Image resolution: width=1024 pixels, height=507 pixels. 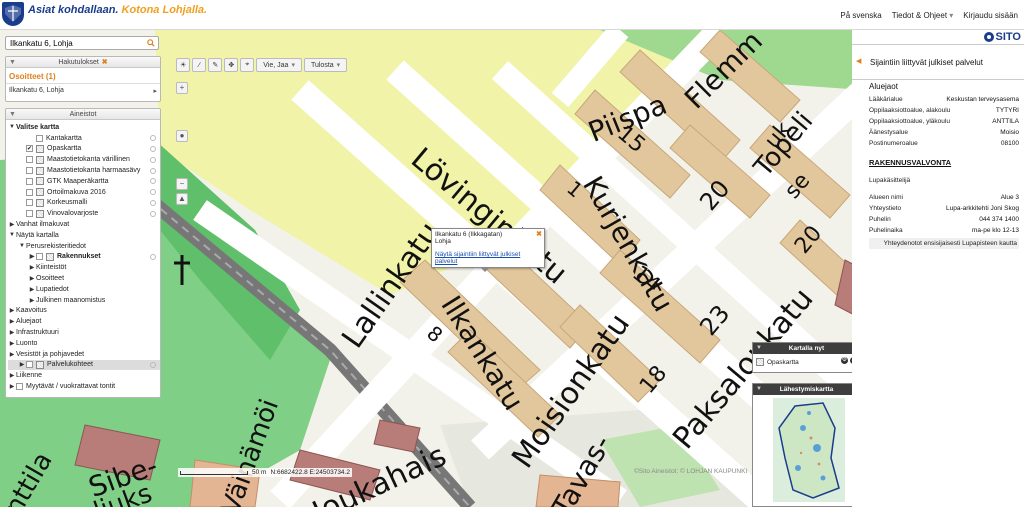 What do you see at coordinates (84, 257) in the screenshot?
I see `layer-row: ▶ Rakennukset` at bounding box center [84, 257].